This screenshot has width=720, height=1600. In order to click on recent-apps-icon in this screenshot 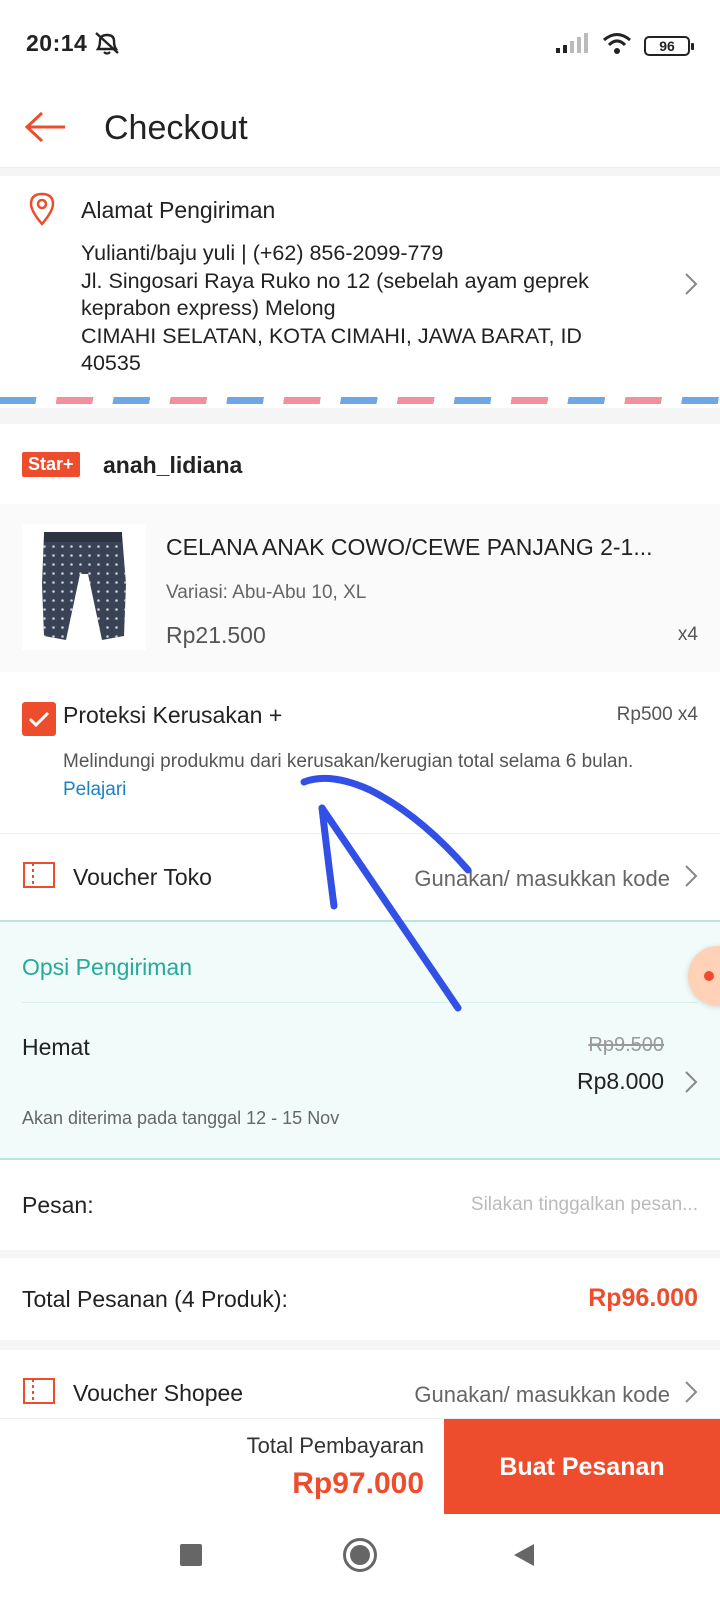, I will do `click(191, 1555)`.